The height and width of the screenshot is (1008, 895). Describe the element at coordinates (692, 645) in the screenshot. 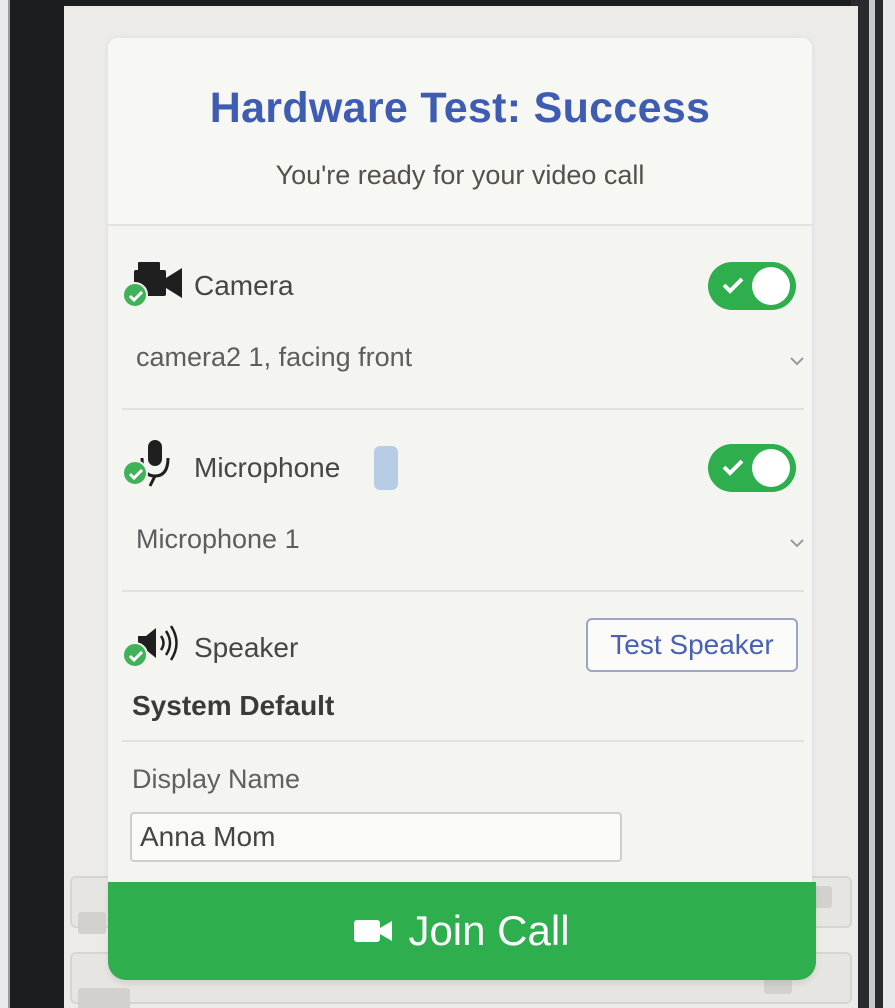

I see `test-speaker-button: Test Speaker` at that location.